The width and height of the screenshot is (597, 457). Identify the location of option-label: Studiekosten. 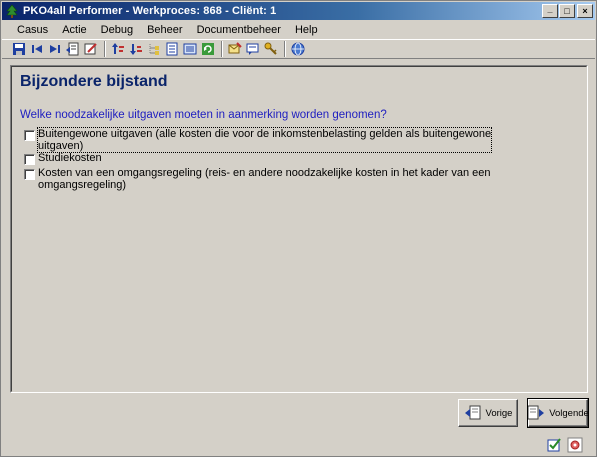
(70, 158).